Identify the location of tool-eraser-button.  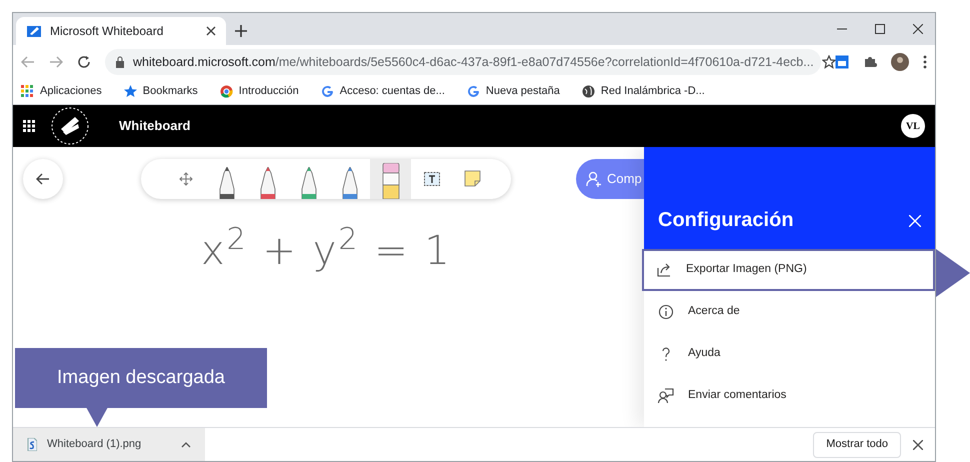
(390, 179).